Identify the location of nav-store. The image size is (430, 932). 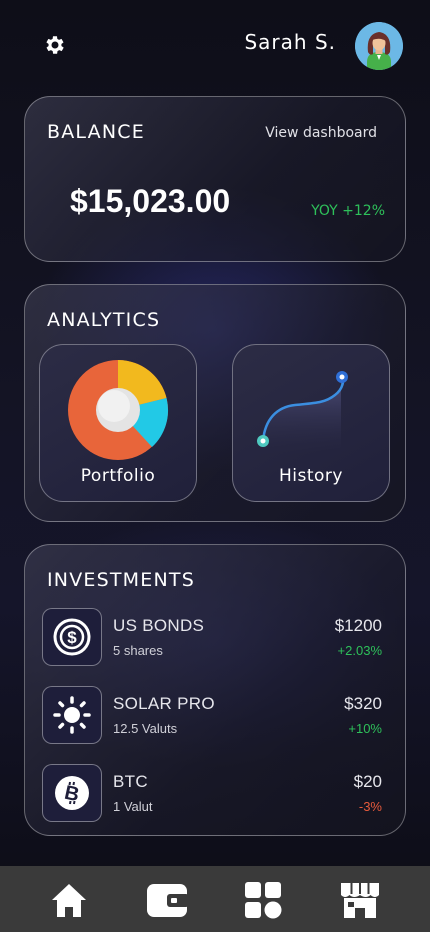
(360, 900).